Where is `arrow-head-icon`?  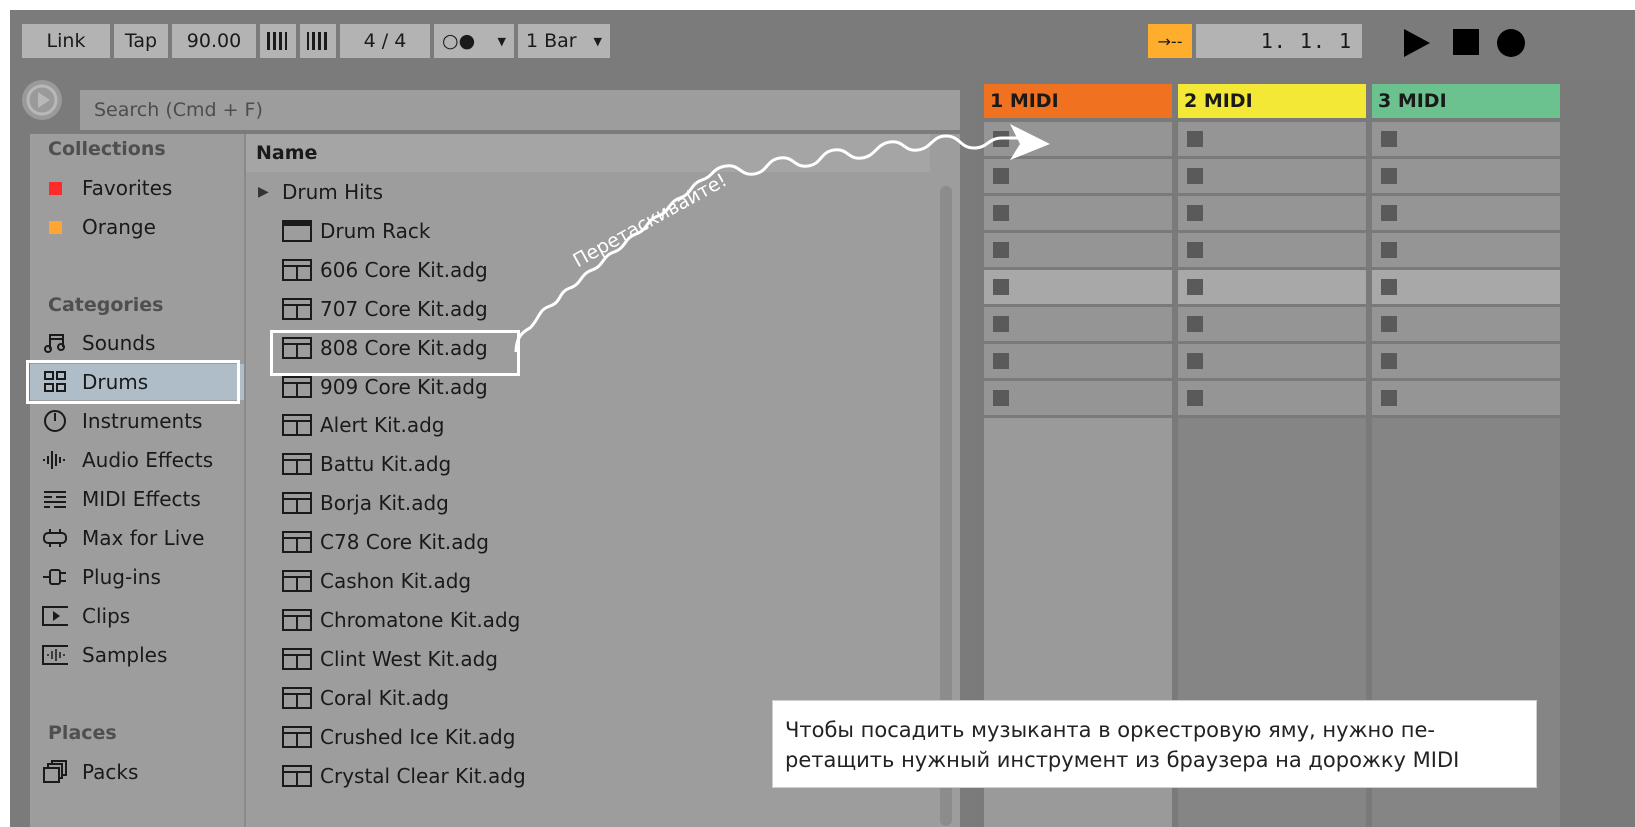 arrow-head-icon is located at coordinates (1030, 142).